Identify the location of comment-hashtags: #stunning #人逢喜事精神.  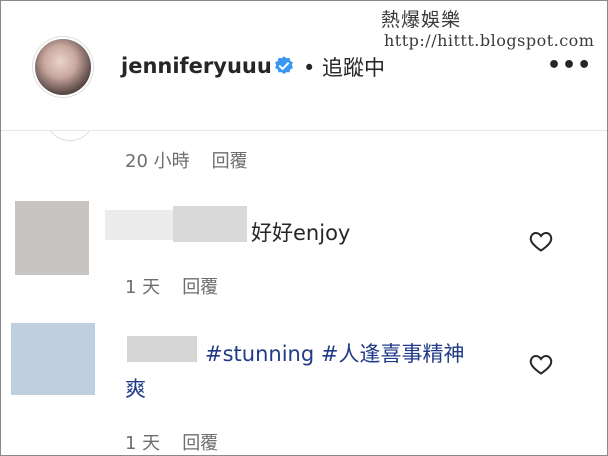
(355, 354).